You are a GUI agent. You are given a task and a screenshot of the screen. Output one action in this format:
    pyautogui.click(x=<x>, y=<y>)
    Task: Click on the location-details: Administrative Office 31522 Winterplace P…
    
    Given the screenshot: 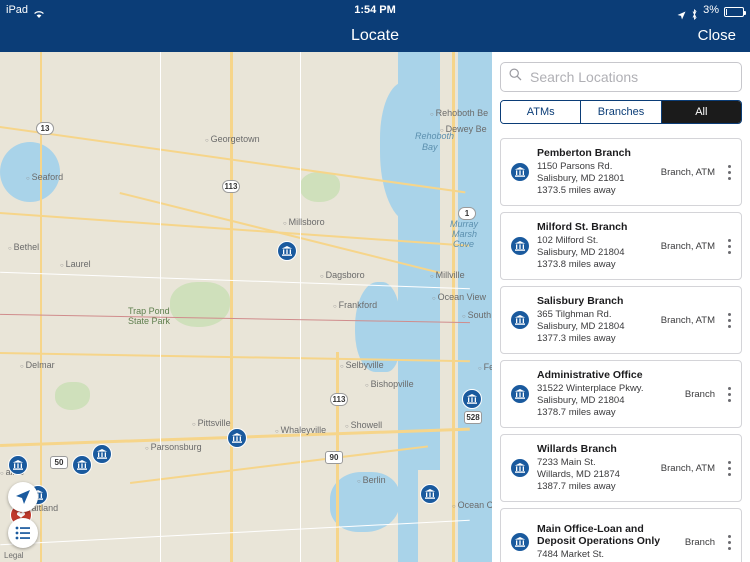 What is the action you would take?
    pyautogui.click(x=607, y=394)
    